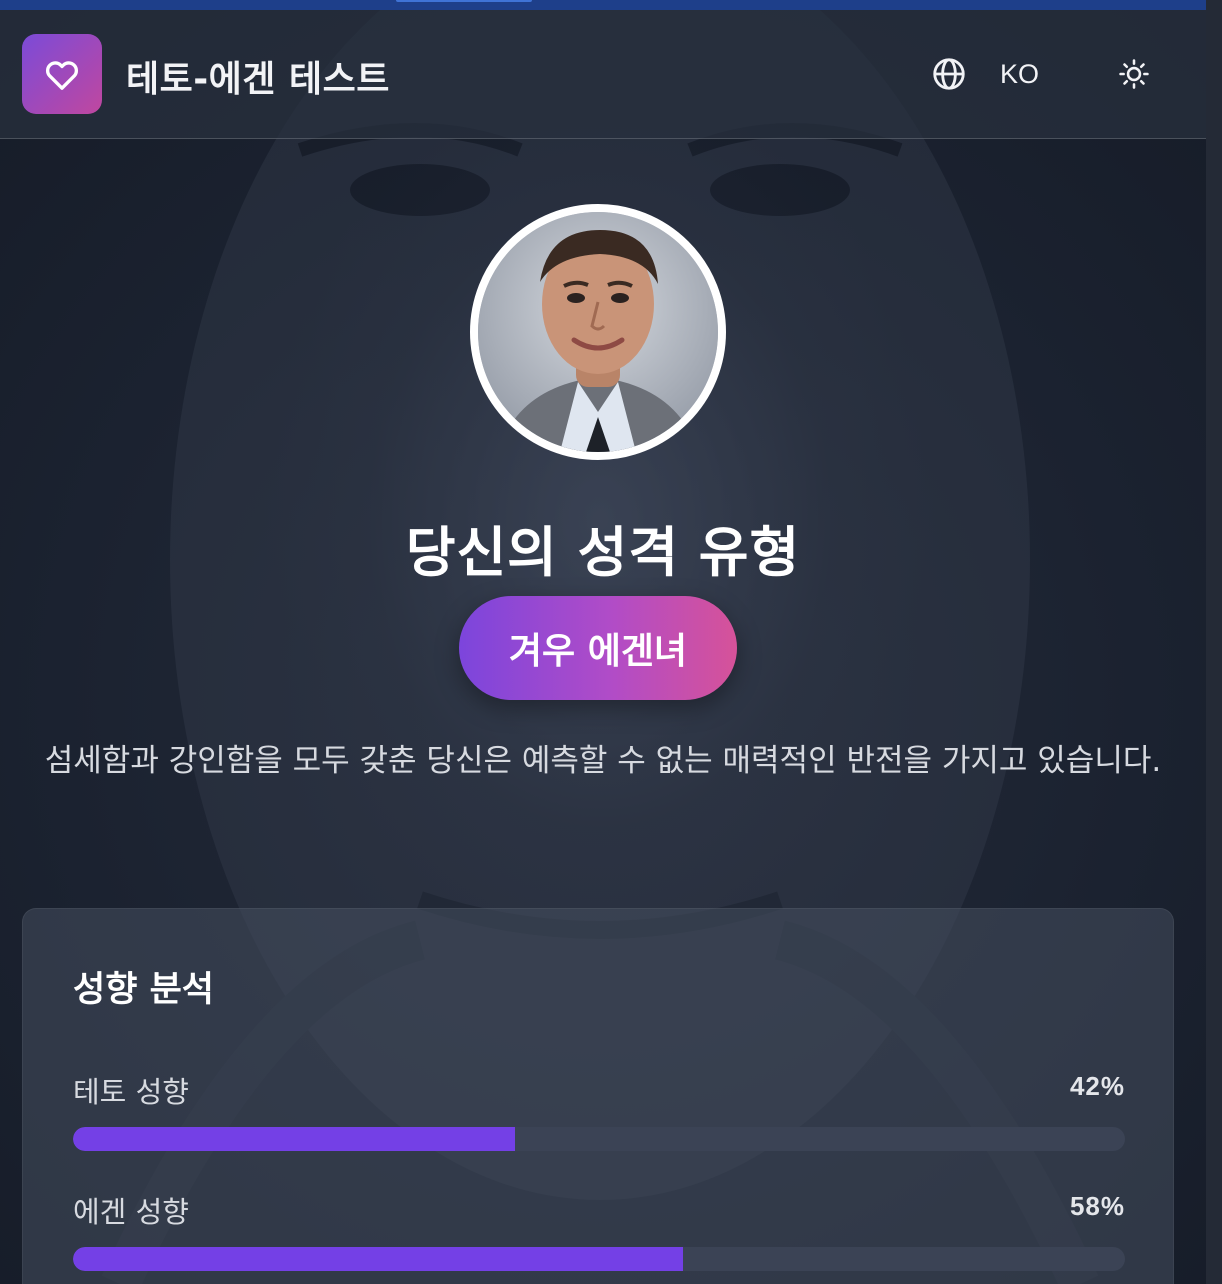 The image size is (1222, 1284). What do you see at coordinates (1097, 1206) in the screenshot?
I see `trait-percent: 58%` at bounding box center [1097, 1206].